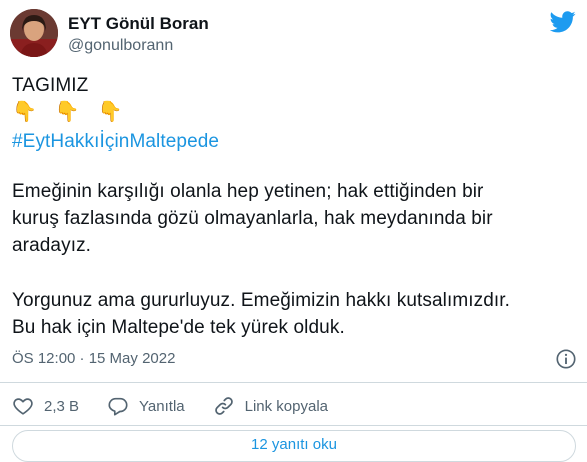 The height and width of the screenshot is (462, 587). What do you see at coordinates (34, 33) in the screenshot?
I see `avatar` at bounding box center [34, 33].